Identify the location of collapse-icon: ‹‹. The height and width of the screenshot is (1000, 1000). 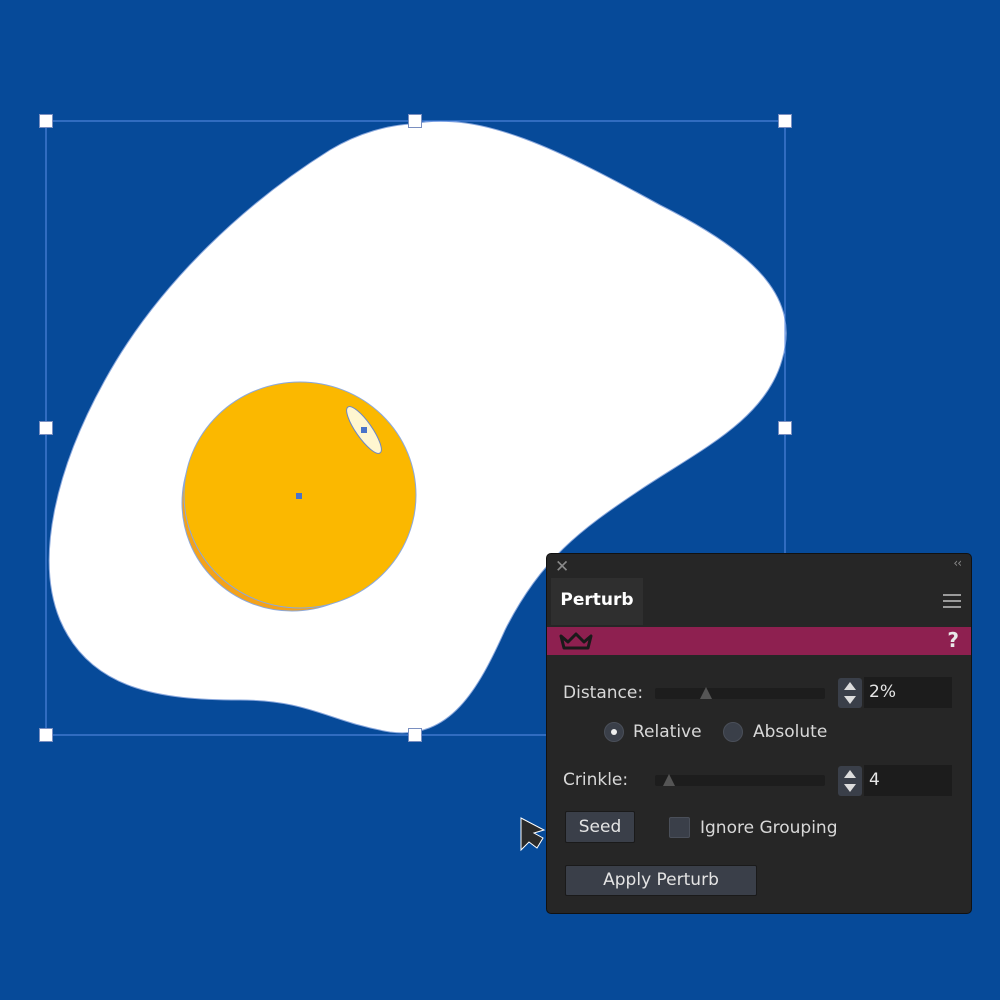
(957, 563).